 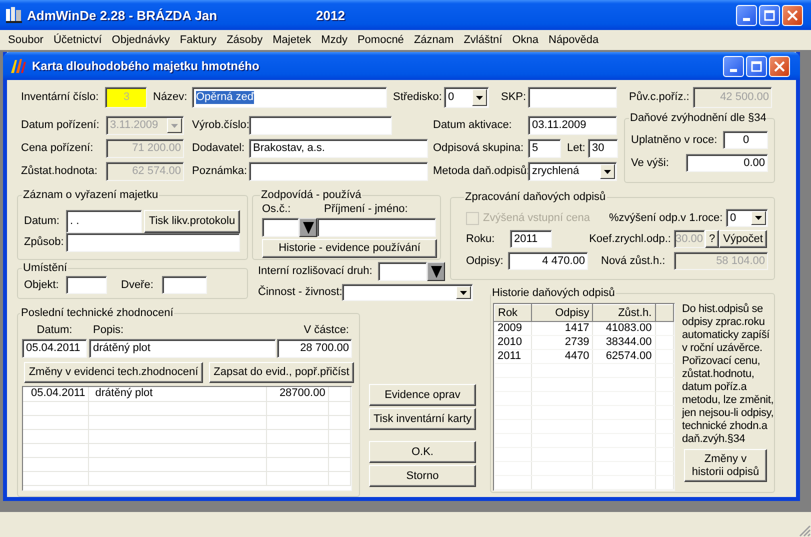 What do you see at coordinates (743, 239) in the screenshot?
I see `calculate-button: Výpočet` at bounding box center [743, 239].